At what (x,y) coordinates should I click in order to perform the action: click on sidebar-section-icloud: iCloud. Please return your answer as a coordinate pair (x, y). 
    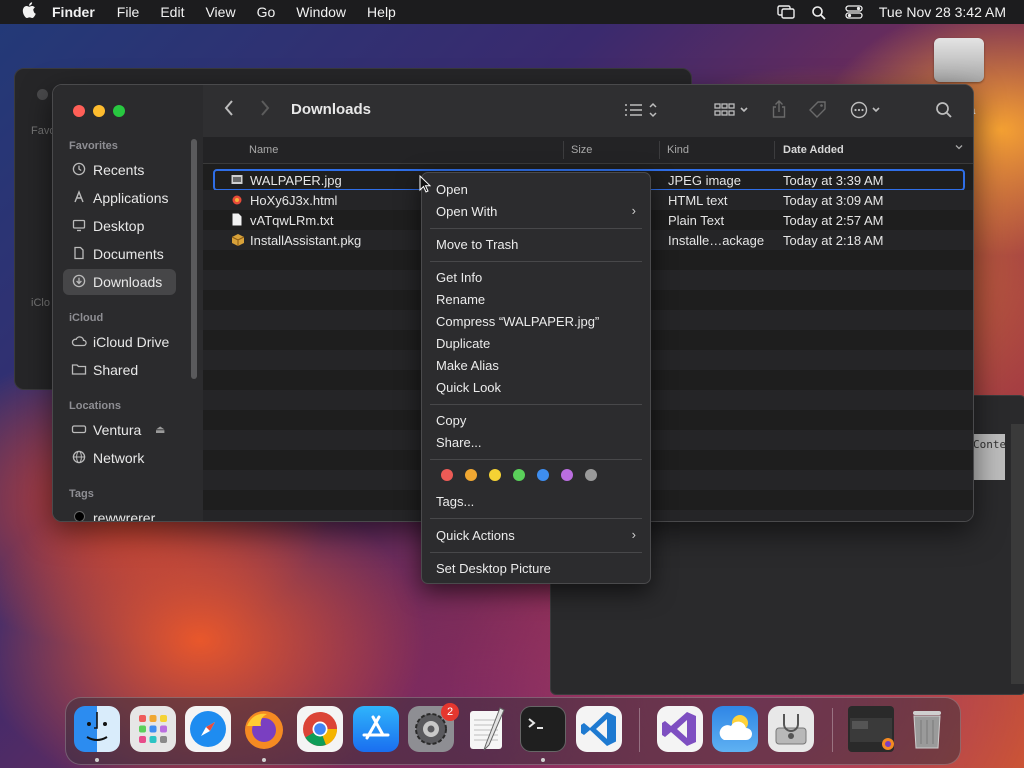
    Looking at the image, I should click on (86, 318).